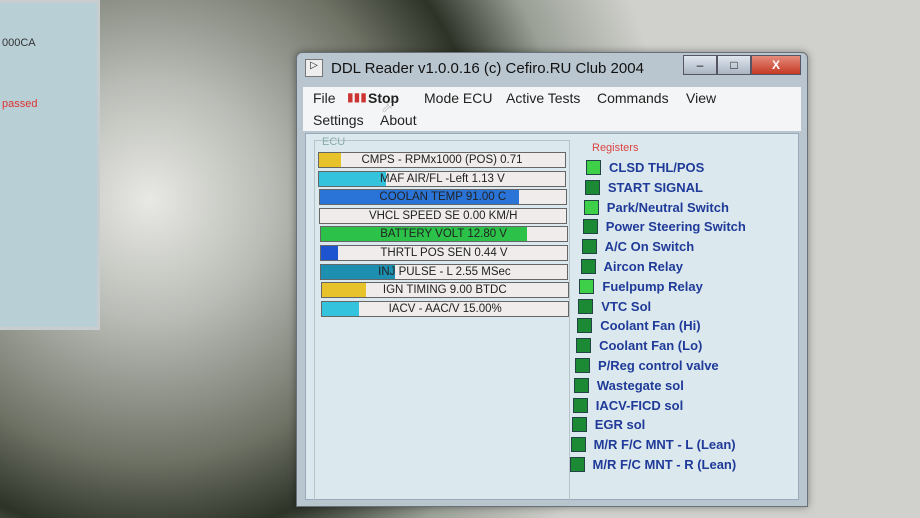 The height and width of the screenshot is (518, 920). What do you see at coordinates (643, 266) in the screenshot?
I see `register-label: Aircon Relay` at bounding box center [643, 266].